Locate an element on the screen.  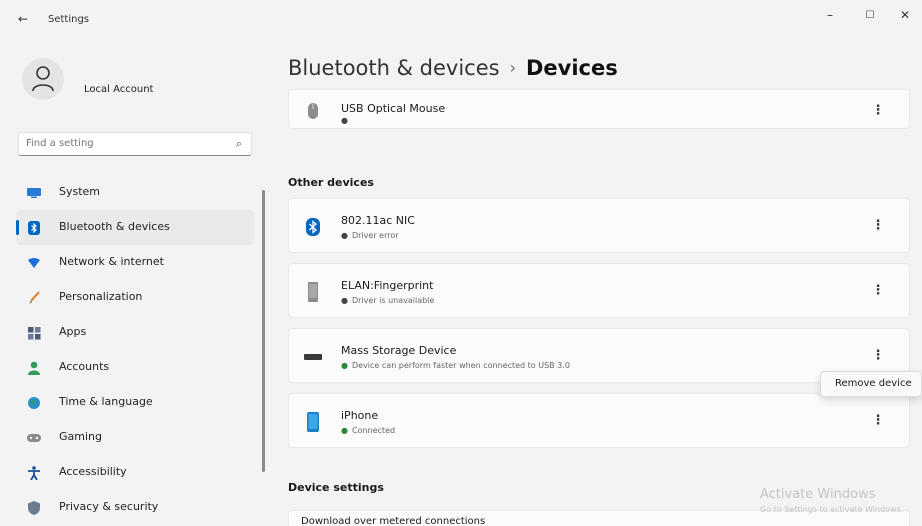
close-button: ✕ is located at coordinates (905, 15).